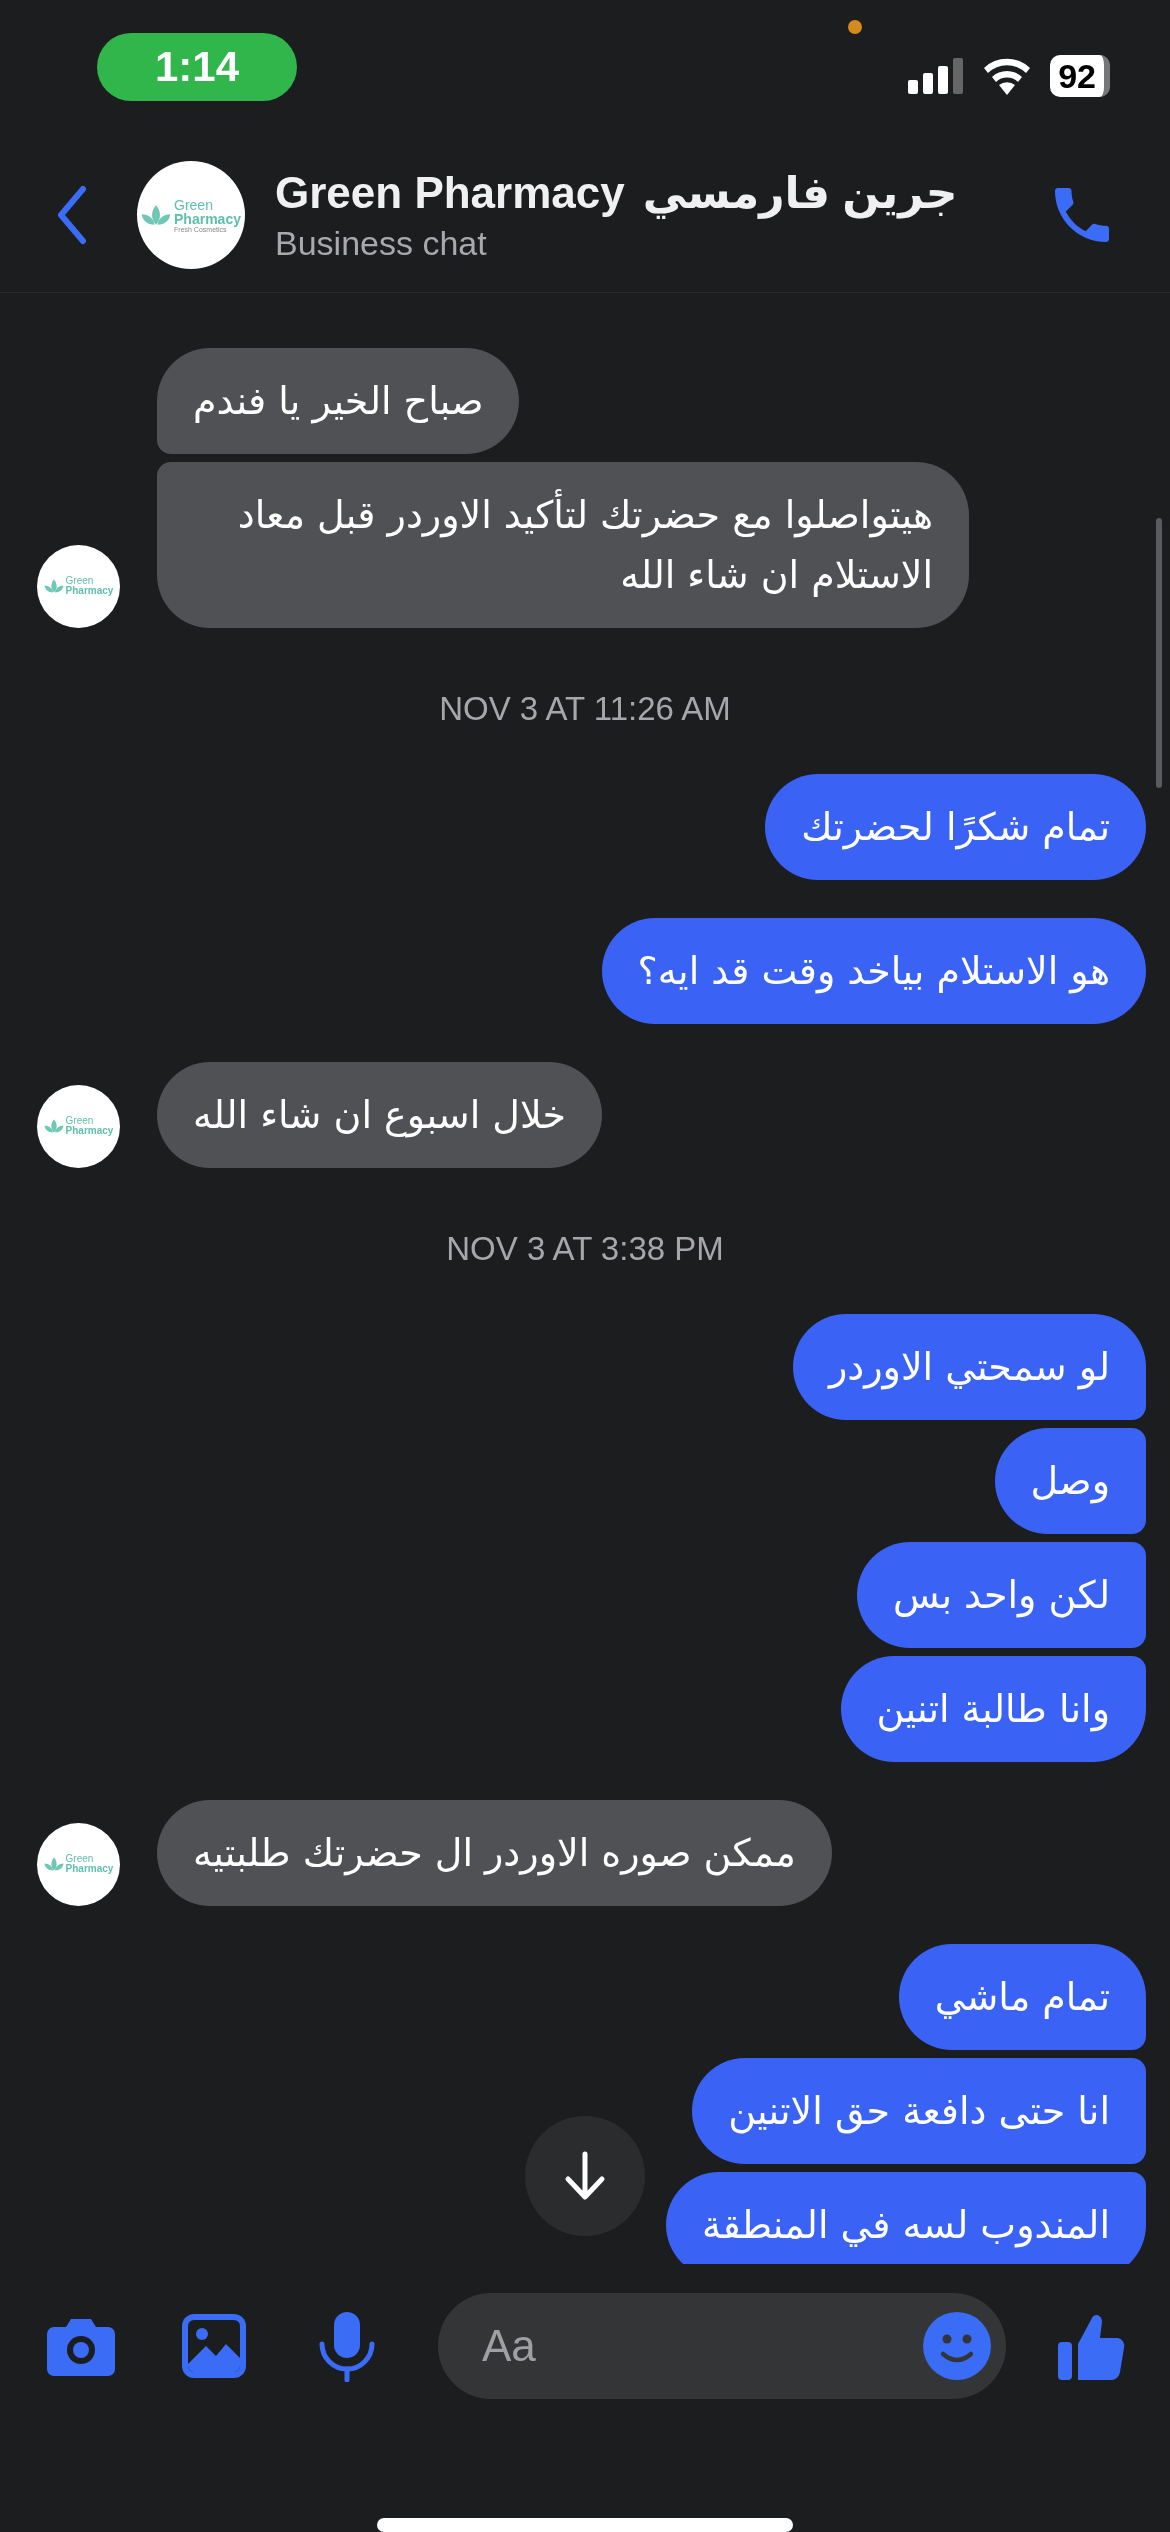 This screenshot has height=2532, width=1170. I want to click on message-bubble: تمام شكرًا لحضرتك, so click(955, 826).